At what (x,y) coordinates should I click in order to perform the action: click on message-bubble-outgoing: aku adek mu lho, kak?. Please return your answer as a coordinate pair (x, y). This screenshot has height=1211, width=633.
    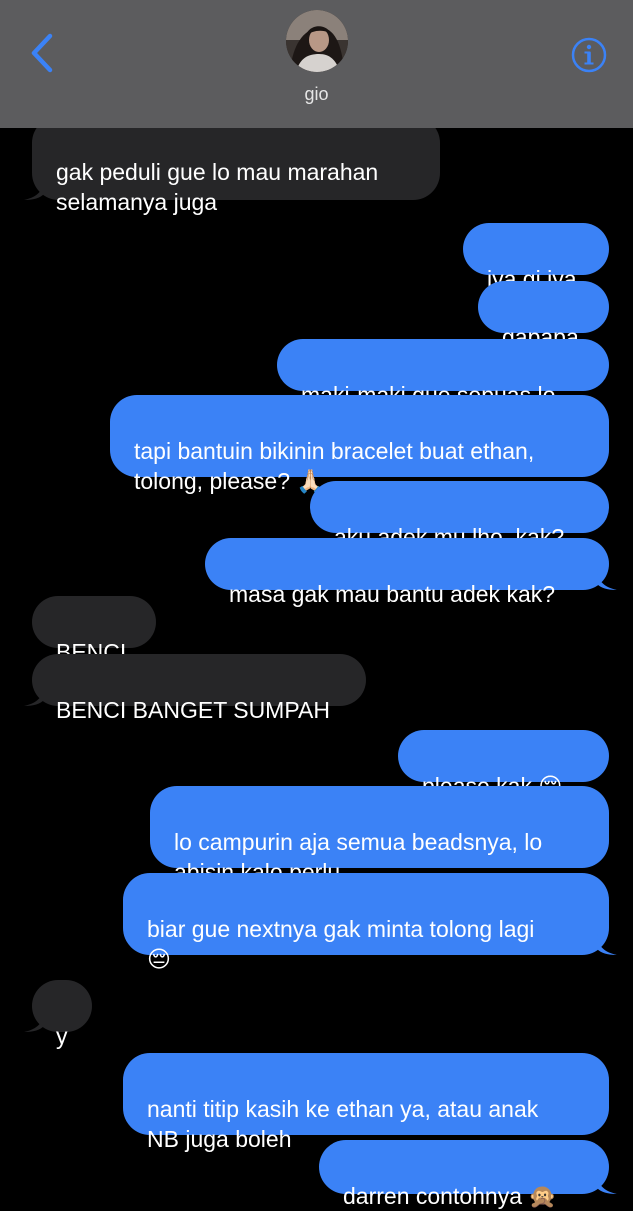
    Looking at the image, I should click on (459, 515).